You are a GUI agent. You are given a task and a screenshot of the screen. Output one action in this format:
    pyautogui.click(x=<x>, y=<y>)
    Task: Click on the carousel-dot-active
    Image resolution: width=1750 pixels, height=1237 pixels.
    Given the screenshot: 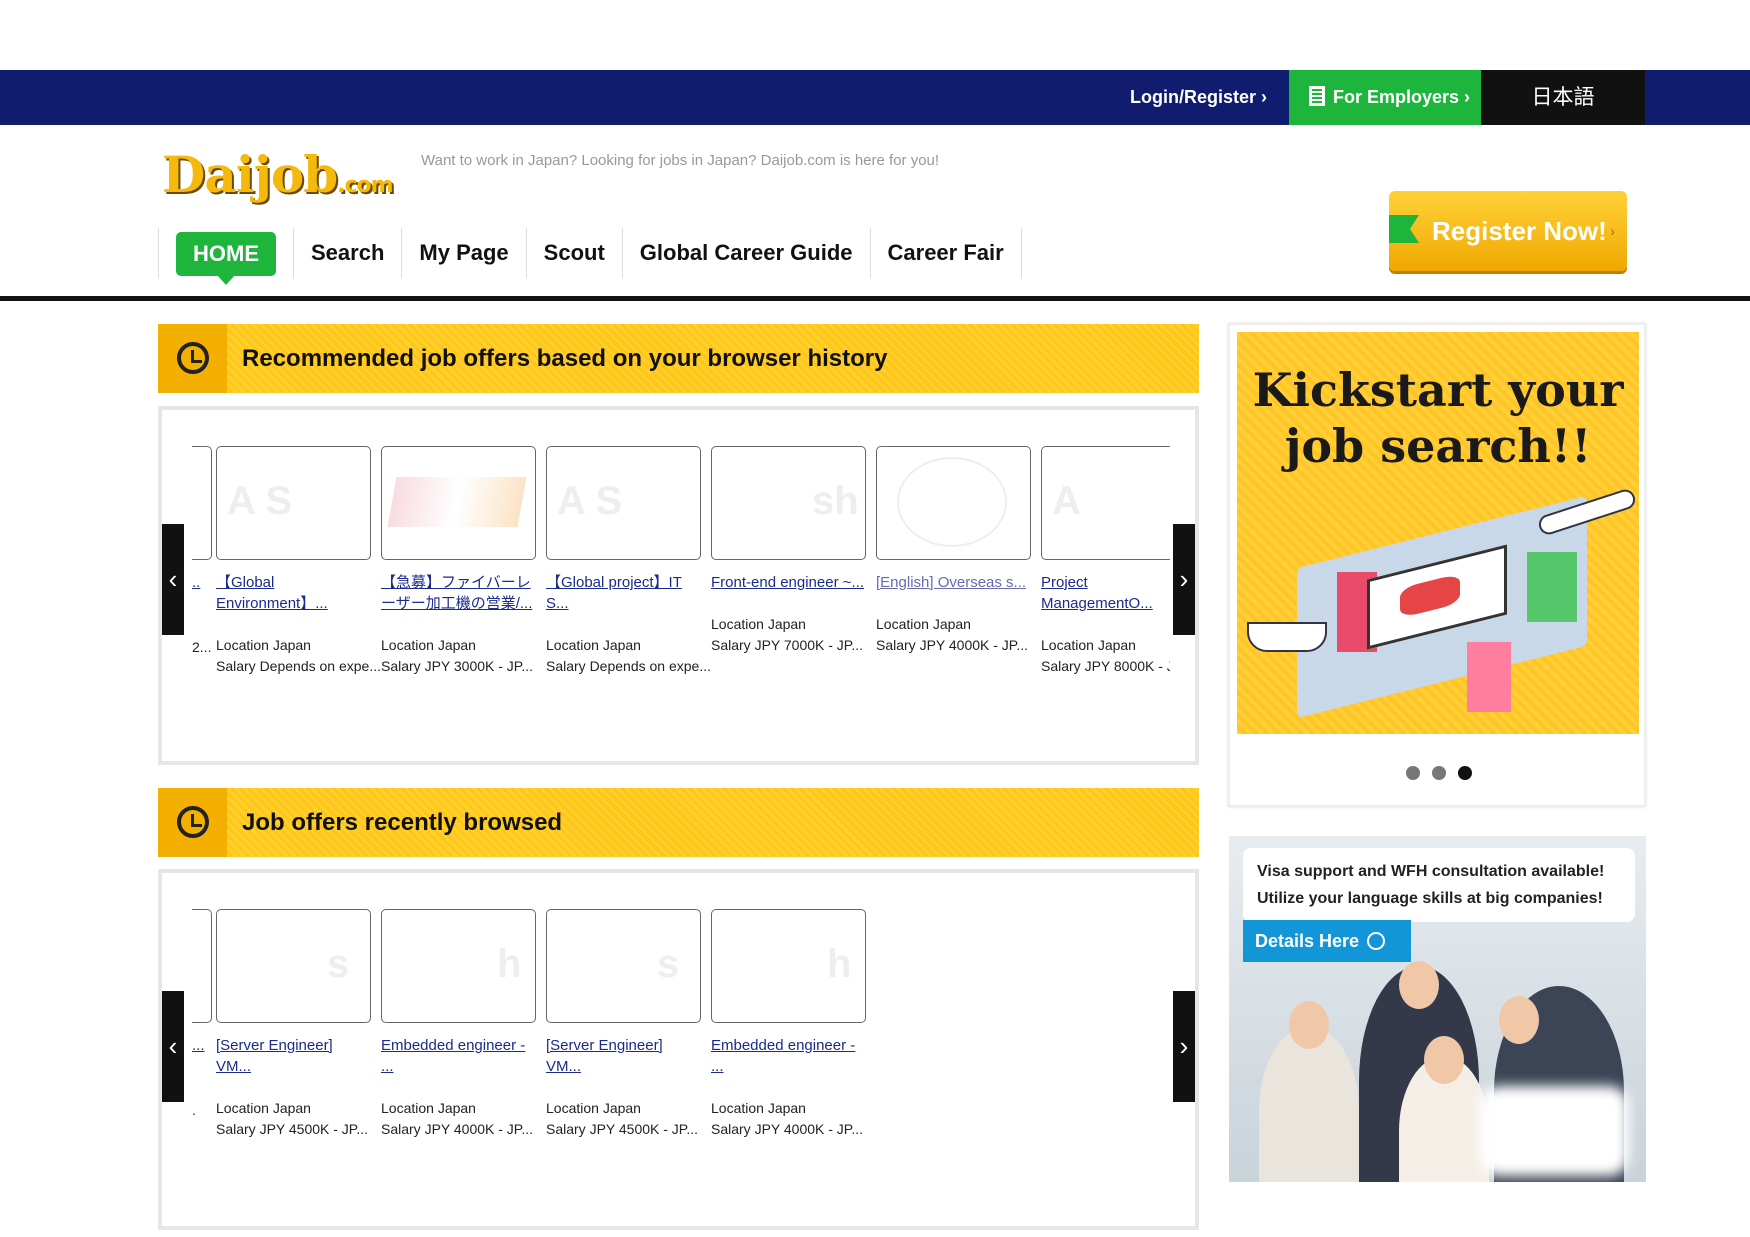 What is the action you would take?
    pyautogui.click(x=1465, y=773)
    